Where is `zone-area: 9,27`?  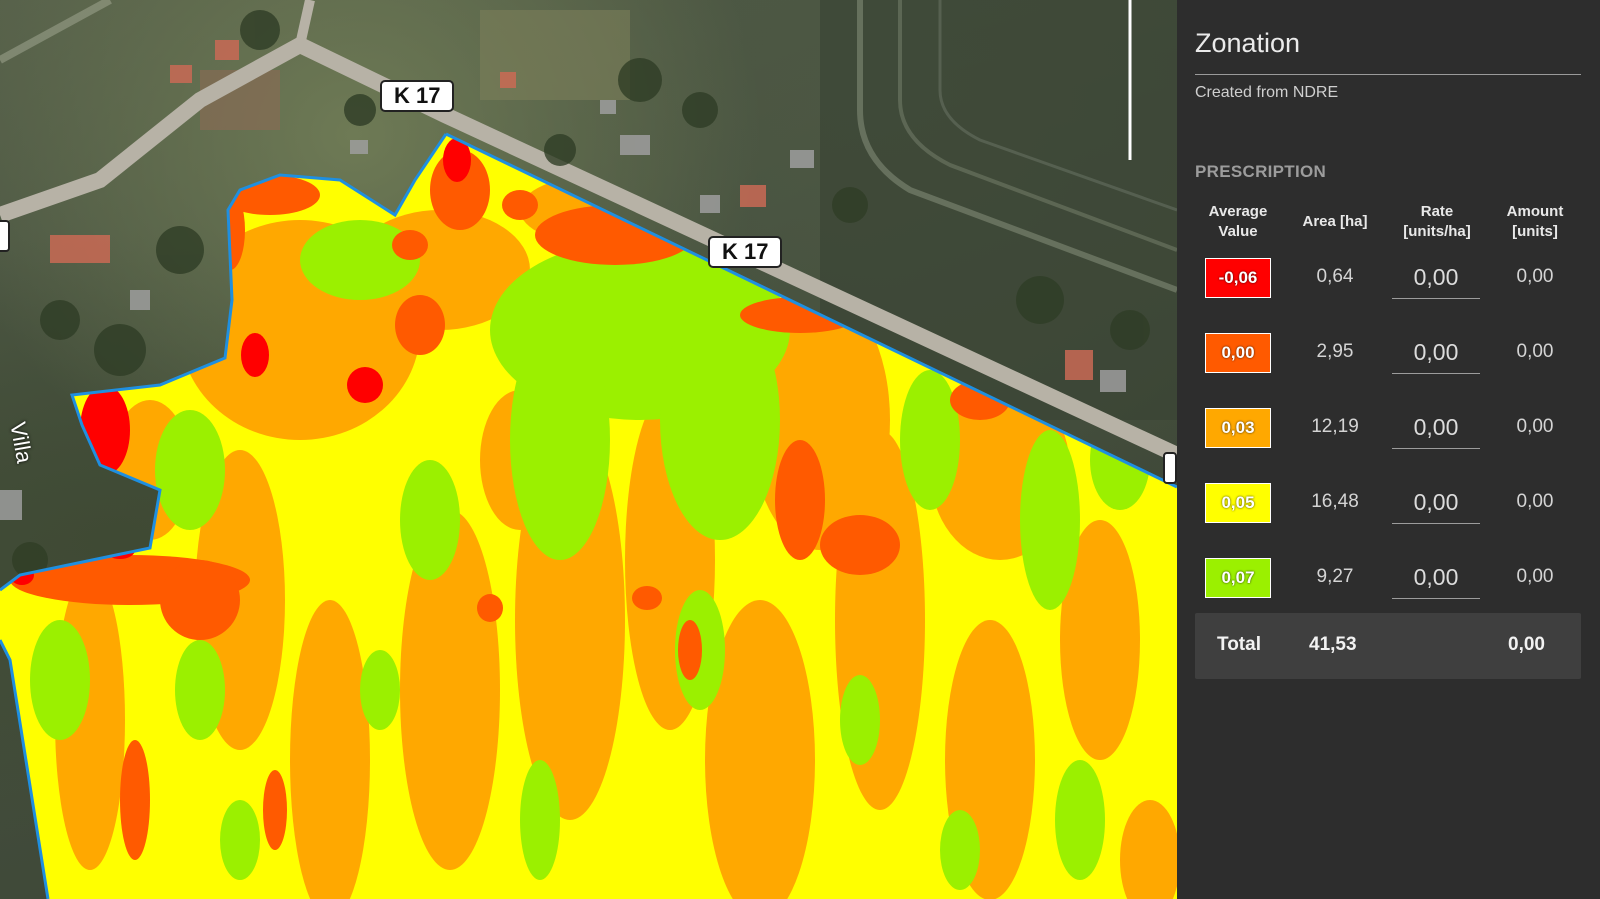 zone-area: 9,27 is located at coordinates (1335, 576).